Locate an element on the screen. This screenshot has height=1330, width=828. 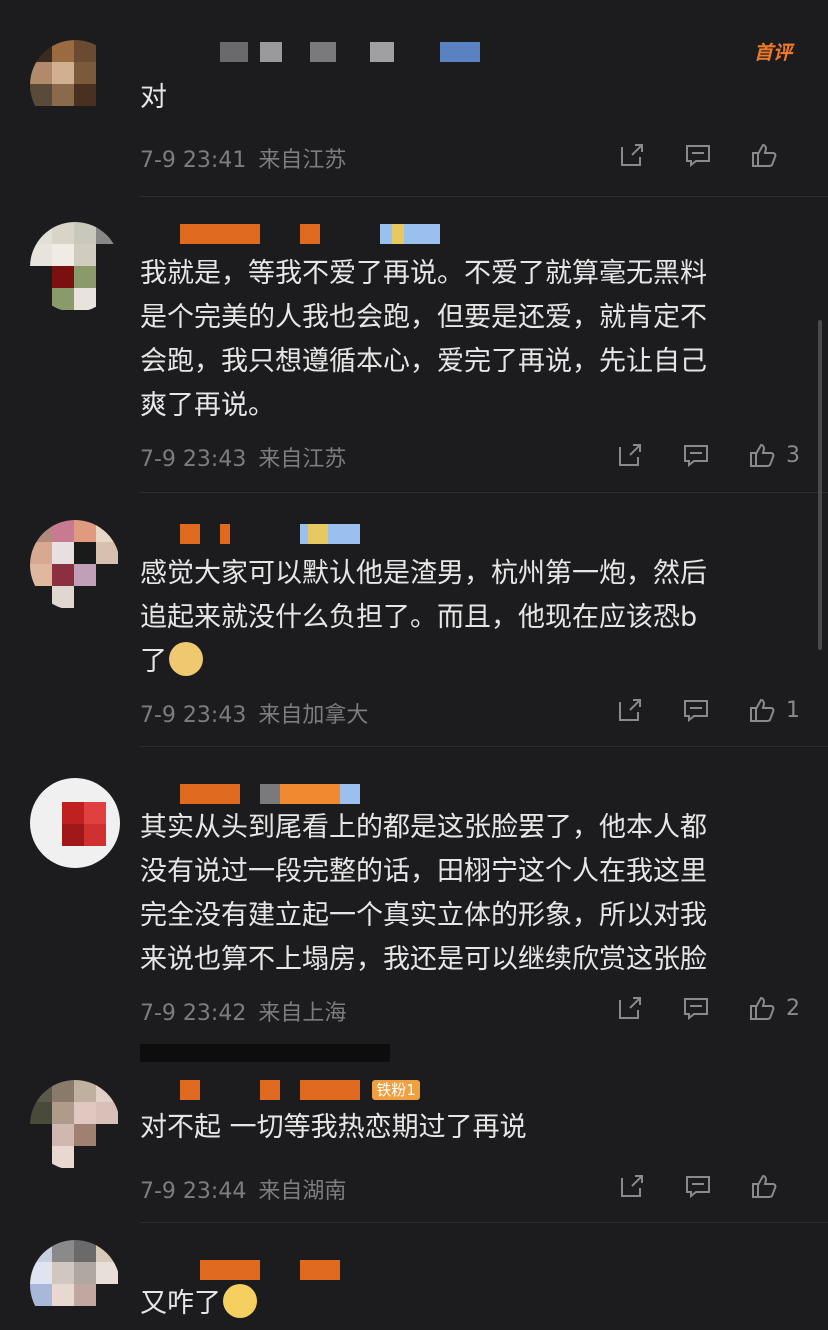
doge-emoji-icon is located at coordinates (186, 659).